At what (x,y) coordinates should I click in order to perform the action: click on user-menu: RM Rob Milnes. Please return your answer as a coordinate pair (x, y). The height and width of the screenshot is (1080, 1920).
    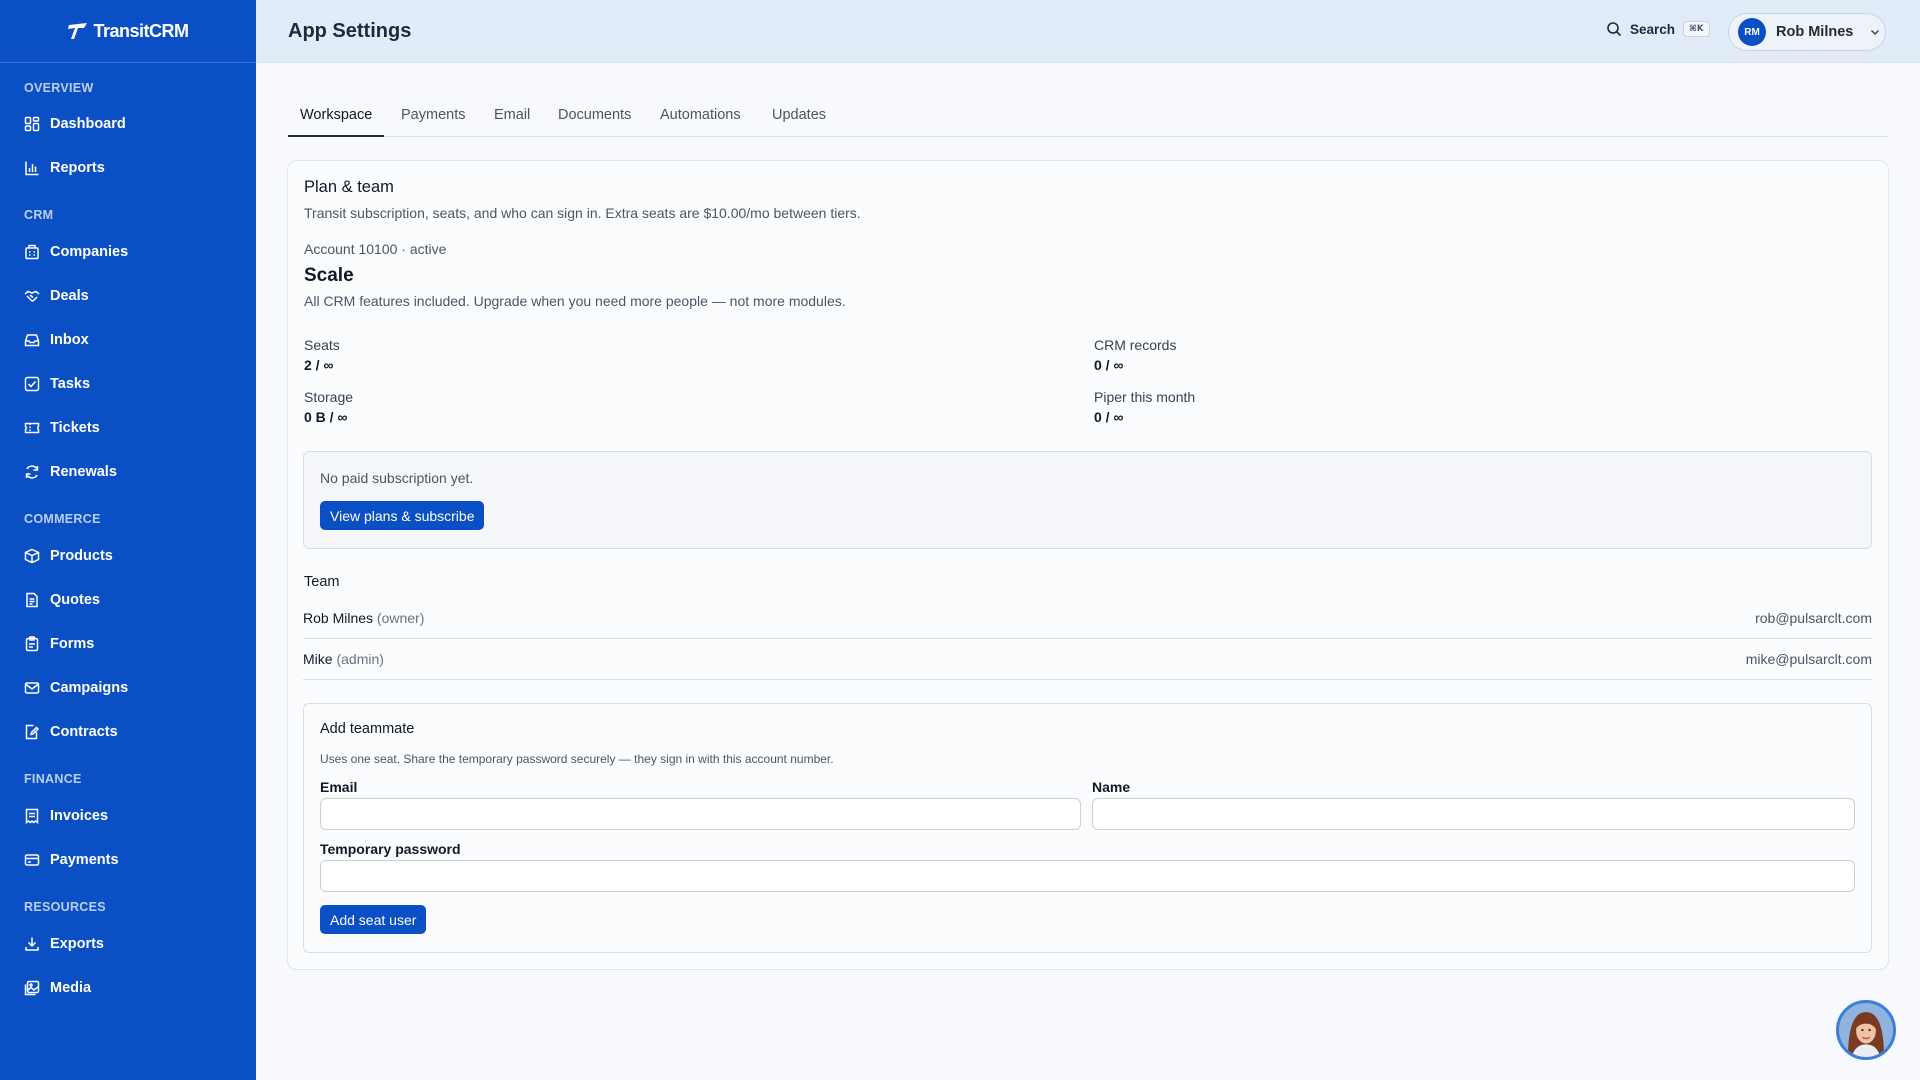
    Looking at the image, I should click on (1807, 32).